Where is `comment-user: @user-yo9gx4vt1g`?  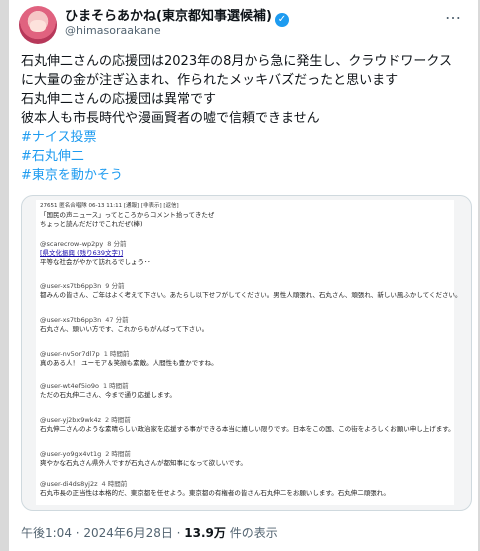
comment-user: @user-yo9gx4vt1g is located at coordinates (71, 454).